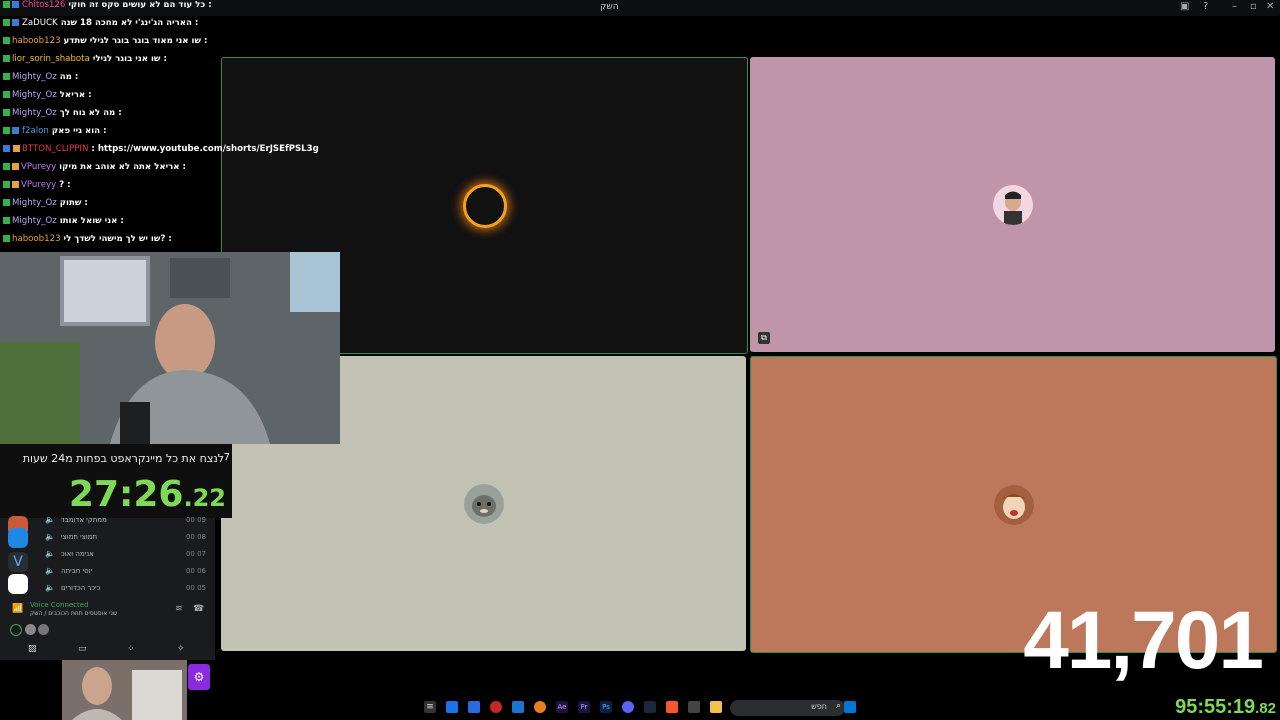 The width and height of the screenshot is (1280, 720). I want to click on steam-icon, so click(650, 707).